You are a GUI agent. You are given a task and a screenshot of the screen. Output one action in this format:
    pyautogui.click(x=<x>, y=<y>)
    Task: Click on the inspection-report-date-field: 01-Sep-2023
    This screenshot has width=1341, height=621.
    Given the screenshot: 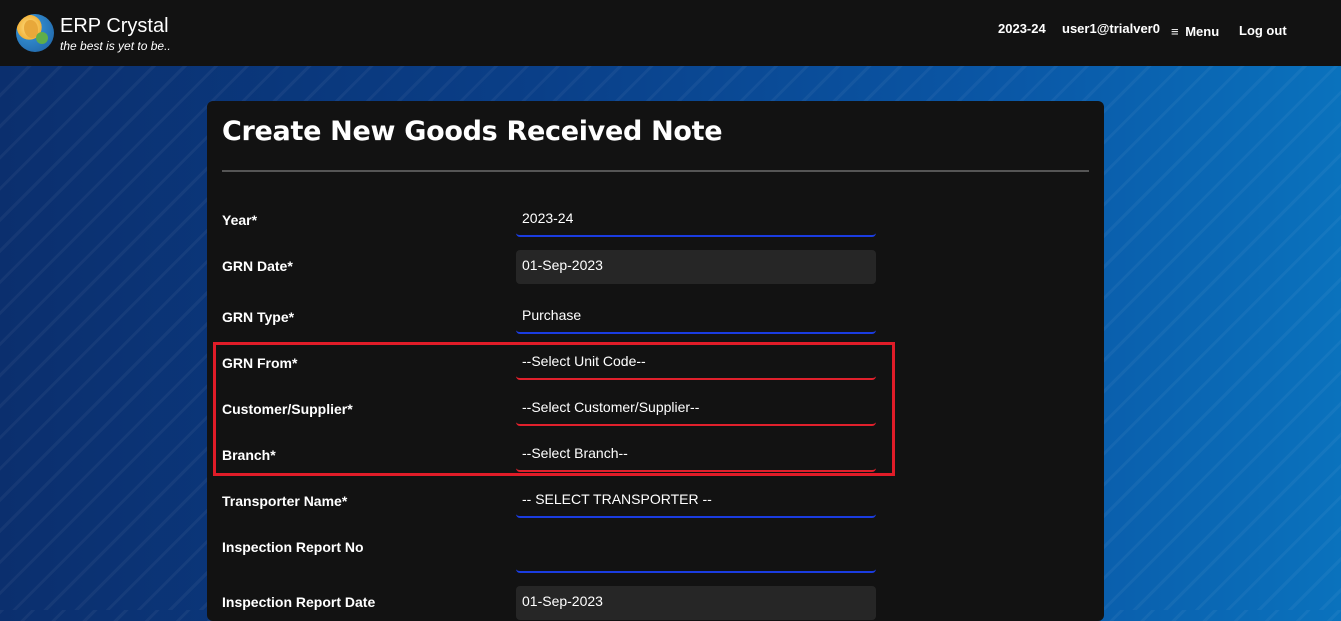 What is the action you would take?
    pyautogui.click(x=696, y=603)
    